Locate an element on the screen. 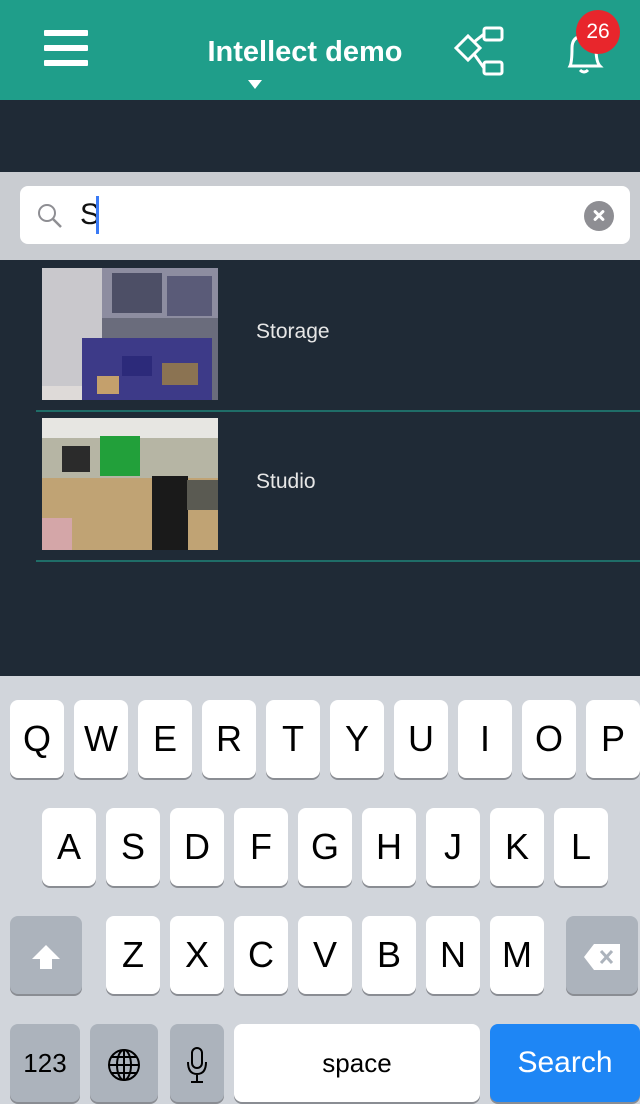  key-b: B is located at coordinates (389, 955).